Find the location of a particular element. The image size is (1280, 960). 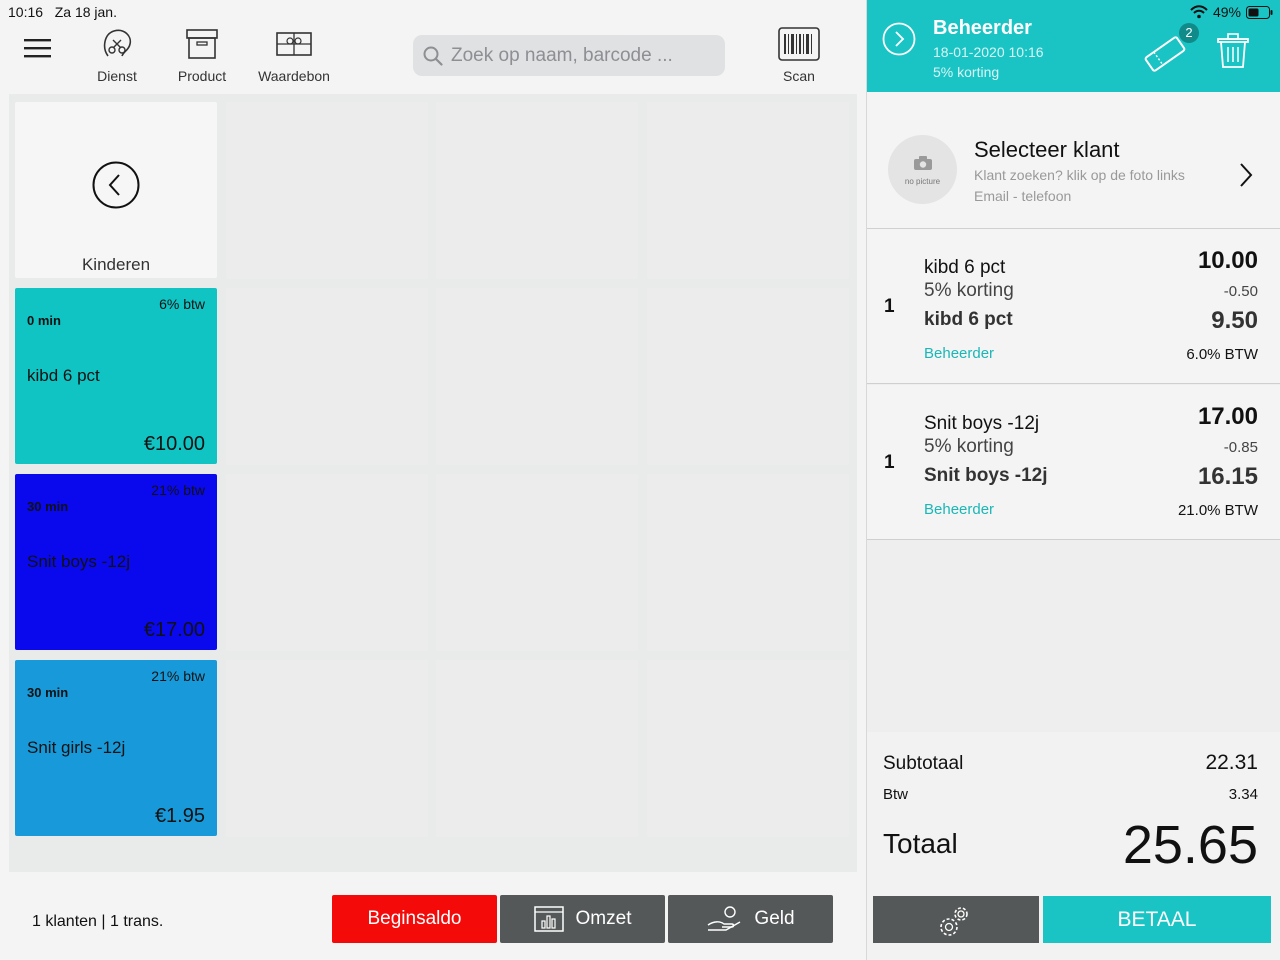

geld-button: Geld is located at coordinates (750, 919).